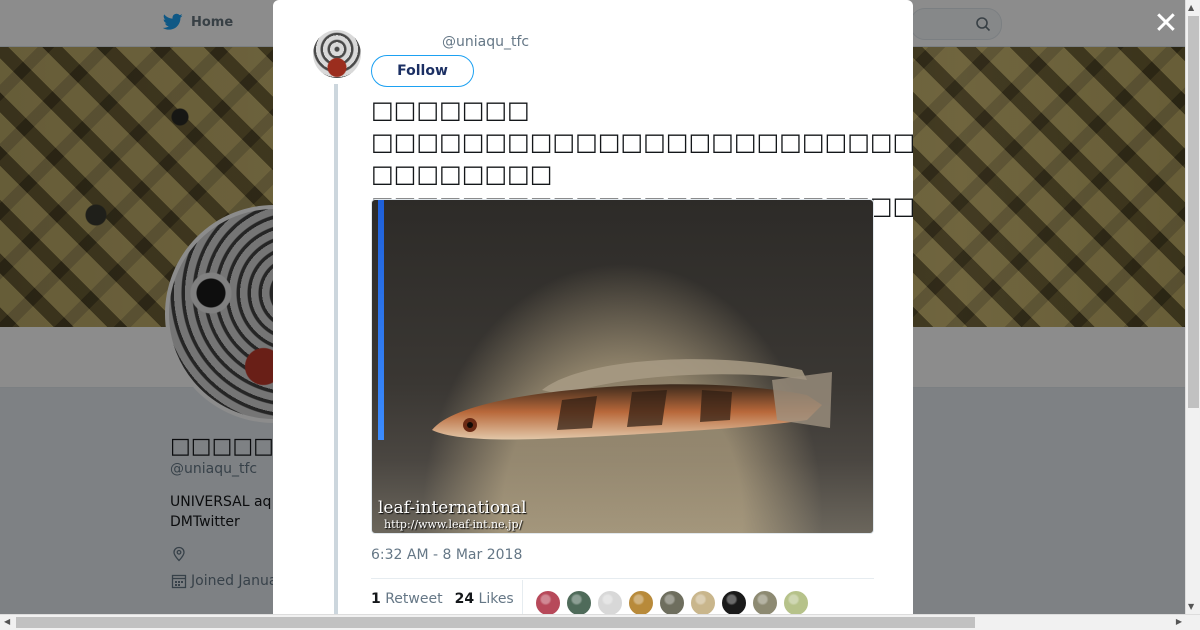 This screenshot has width=1200, height=630. I want to click on scroll-left-icon: ◀, so click(7, 621).